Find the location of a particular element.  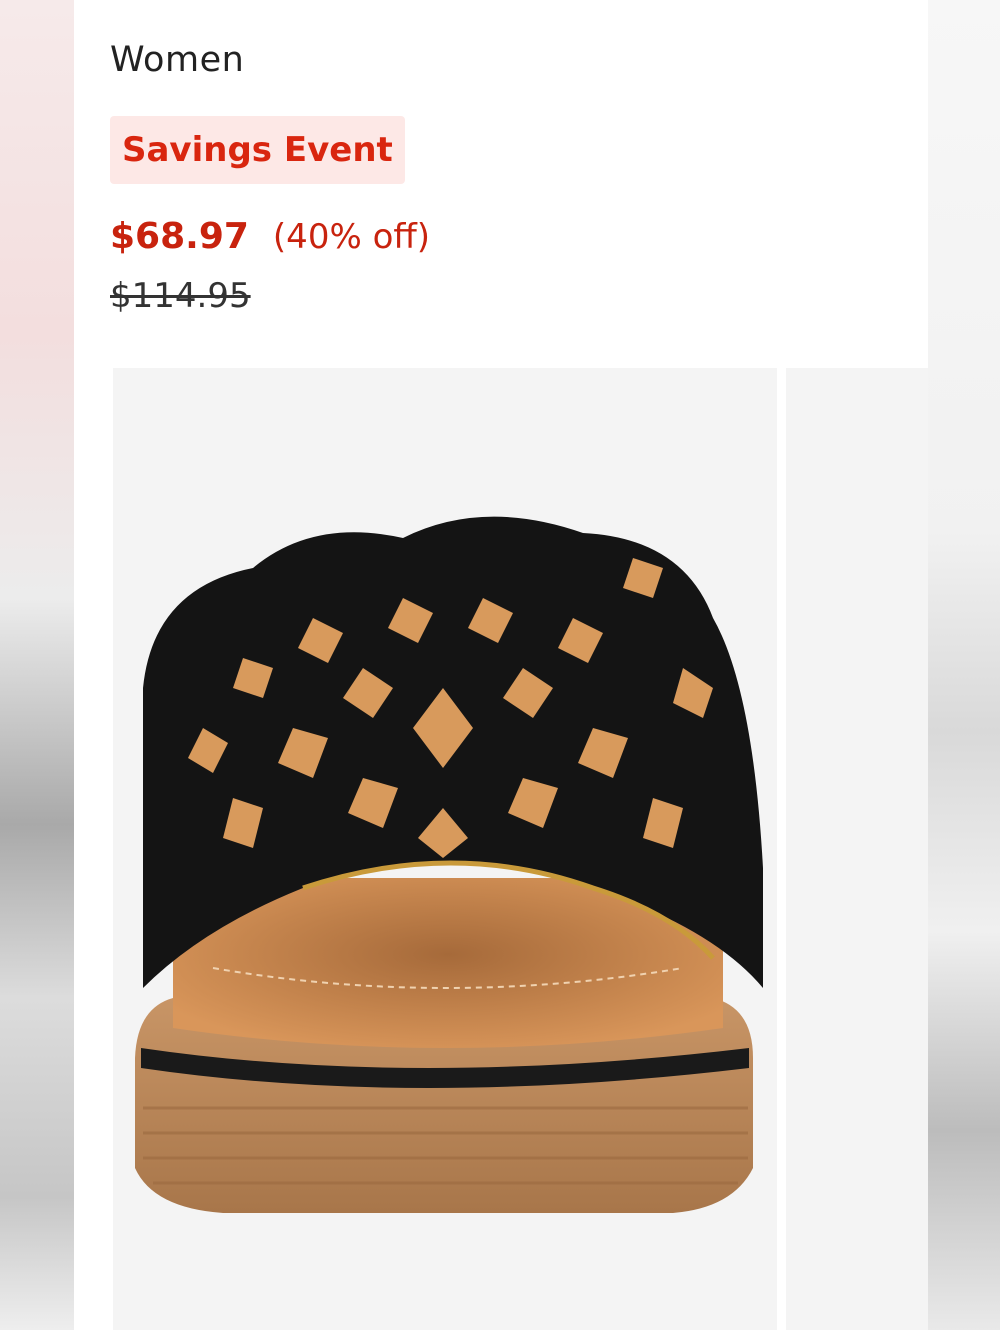

discount-percent: (40% off) is located at coordinates (351, 237).